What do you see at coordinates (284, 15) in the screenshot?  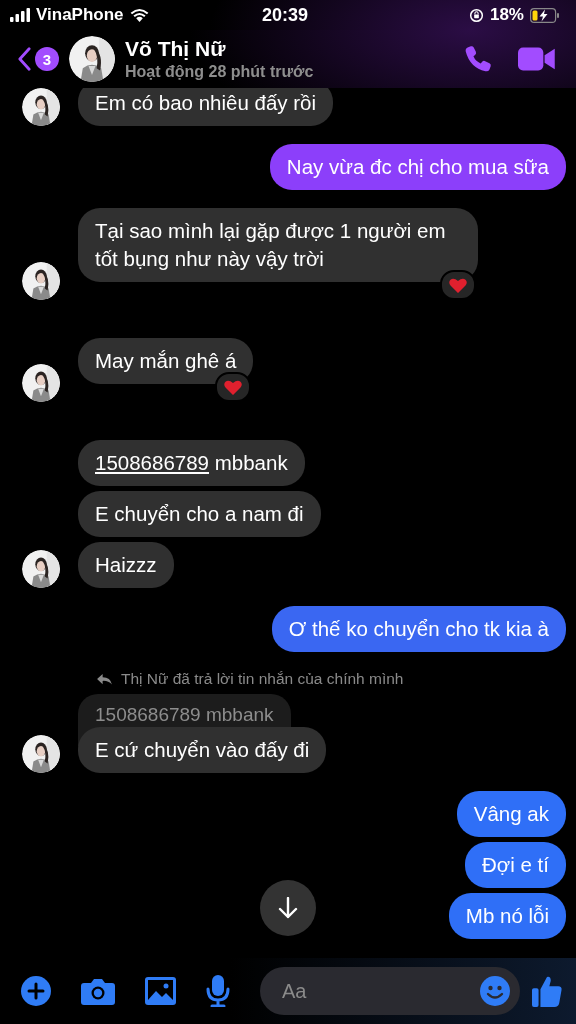 I see `clock-time: 20:39` at bounding box center [284, 15].